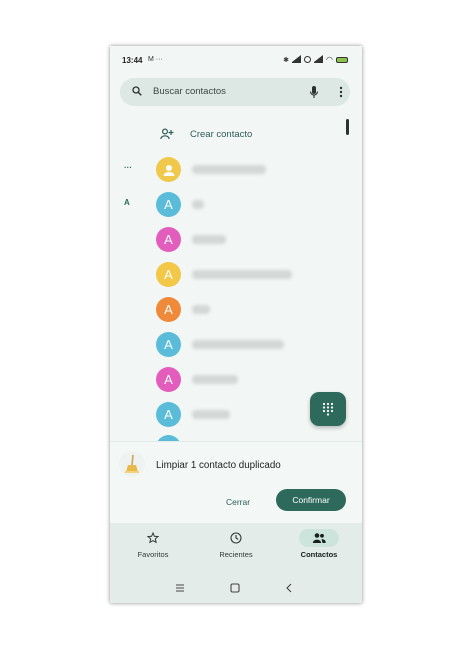 Image resolution: width=472 pixels, height=650 pixels. What do you see at coordinates (319, 549) in the screenshot?
I see `tab-contactos: Contactos` at bounding box center [319, 549].